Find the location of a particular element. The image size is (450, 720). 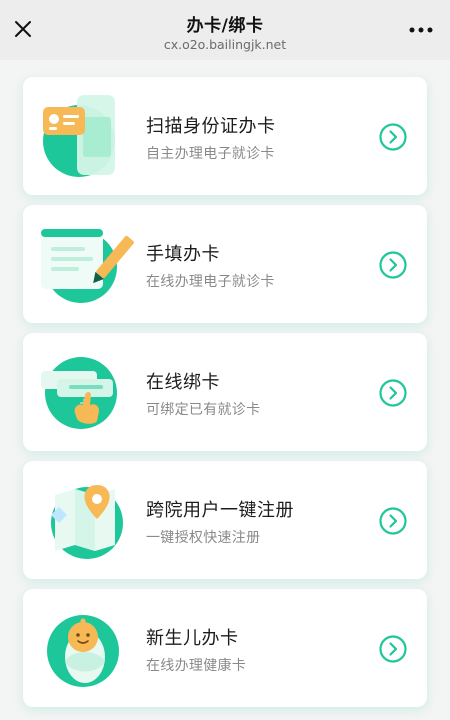

card-title: 扫描身份证办卡 is located at coordinates (211, 126).